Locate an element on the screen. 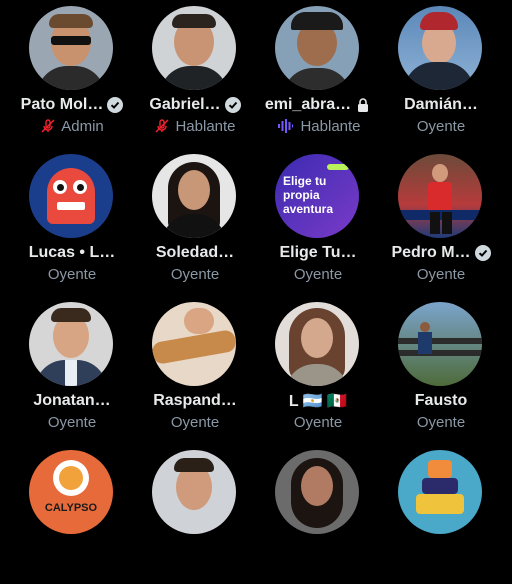 The image size is (512, 584). role-row: Admin is located at coordinates (72, 126).